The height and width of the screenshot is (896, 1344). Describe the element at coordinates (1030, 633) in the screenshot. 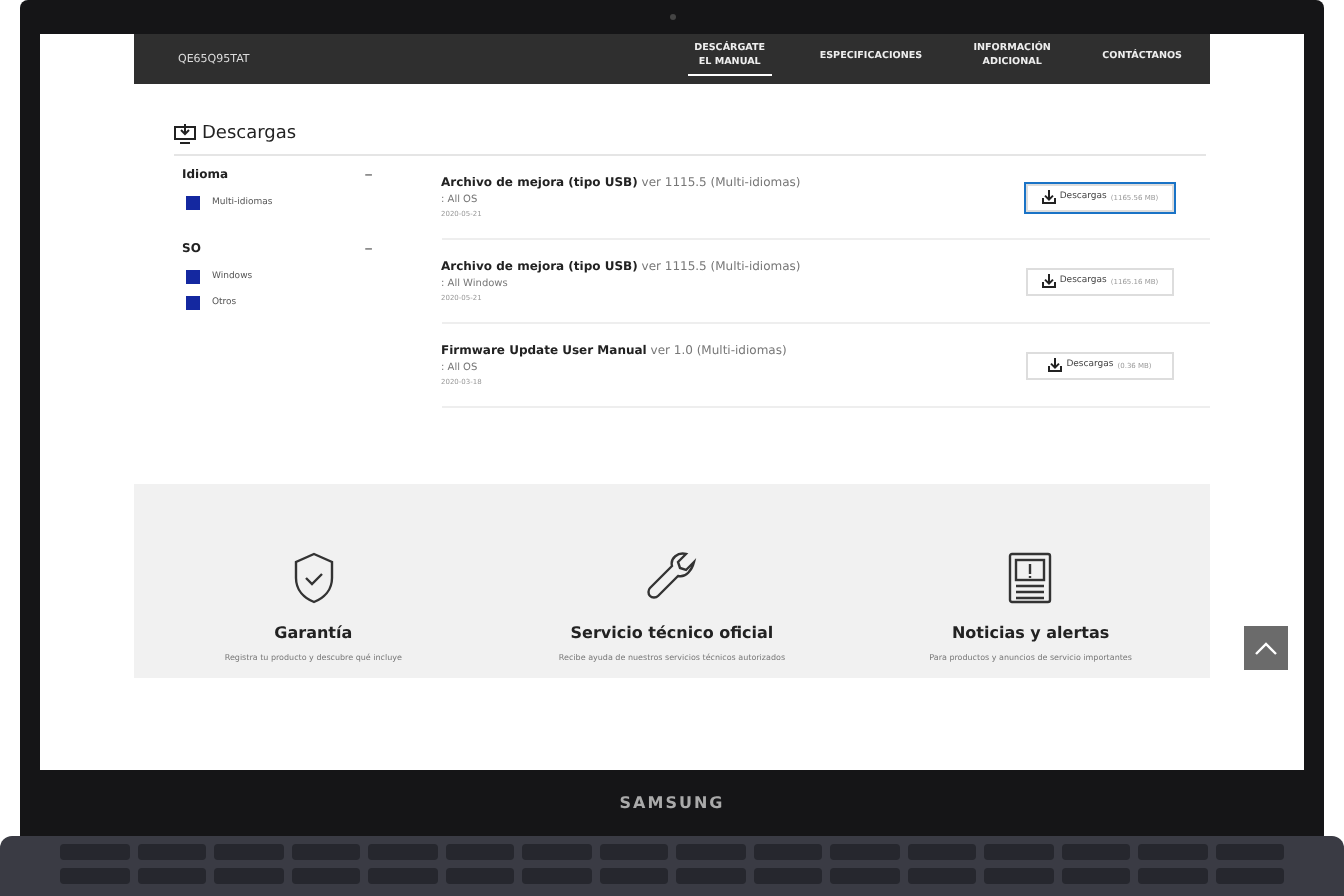

I see `service-title: Noticias y alertas` at that location.